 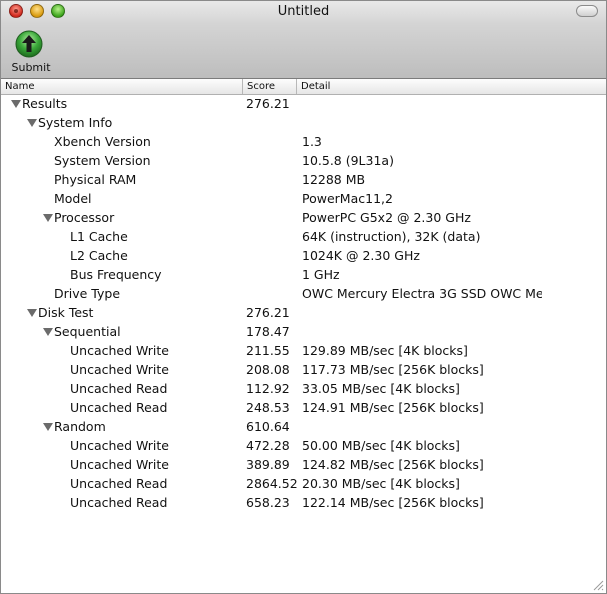 What do you see at coordinates (102, 141) in the screenshot?
I see `row-name: Xbench Version` at bounding box center [102, 141].